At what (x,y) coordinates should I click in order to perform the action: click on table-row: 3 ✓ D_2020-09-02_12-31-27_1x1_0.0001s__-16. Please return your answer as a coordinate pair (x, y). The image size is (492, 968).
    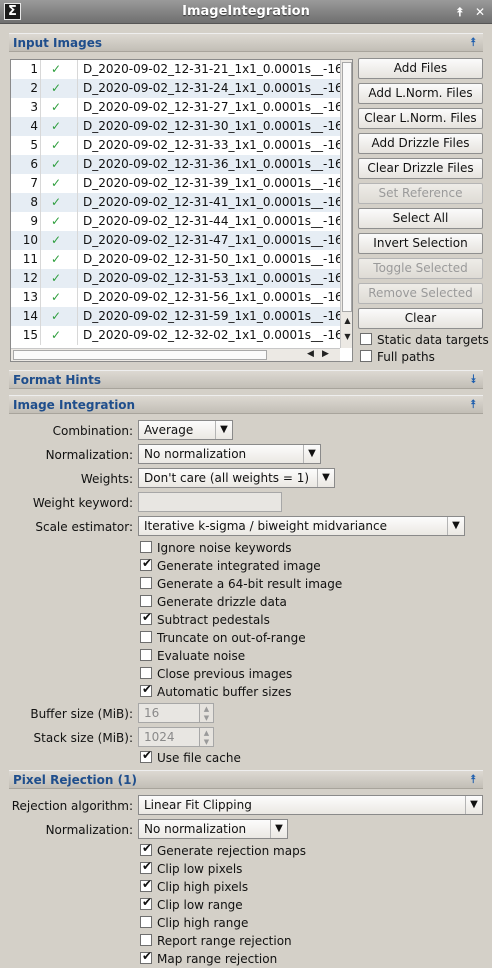
    Looking at the image, I should click on (175, 107).